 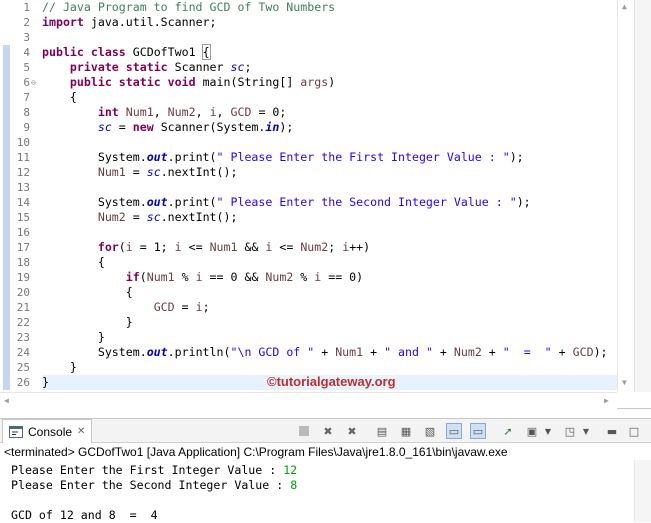 I want to click on display-console-icon: ▣, so click(x=532, y=431).